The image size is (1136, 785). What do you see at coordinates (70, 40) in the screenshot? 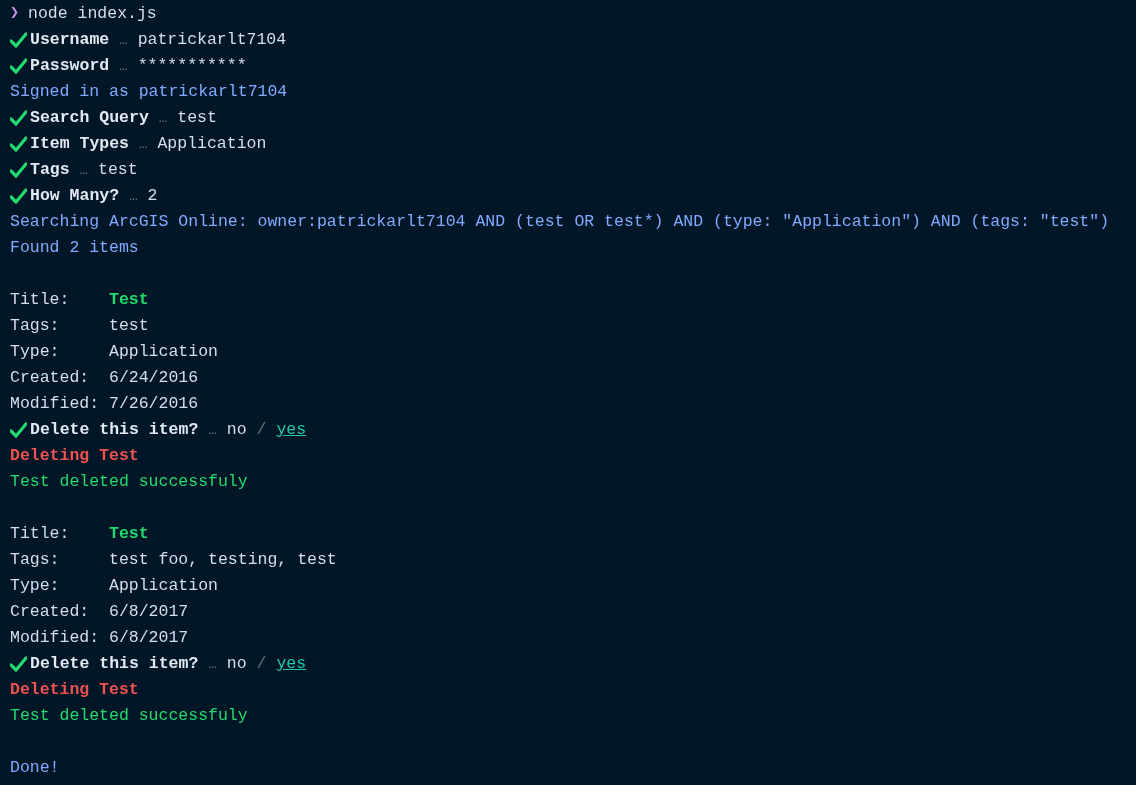
I see `prompt-label: Username` at bounding box center [70, 40].